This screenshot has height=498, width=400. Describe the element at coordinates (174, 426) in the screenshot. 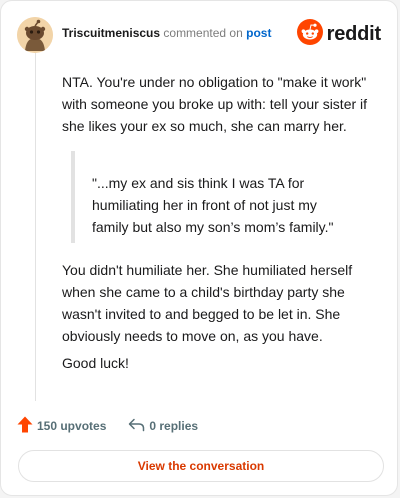

I see `reply-count: 0 replies` at that location.